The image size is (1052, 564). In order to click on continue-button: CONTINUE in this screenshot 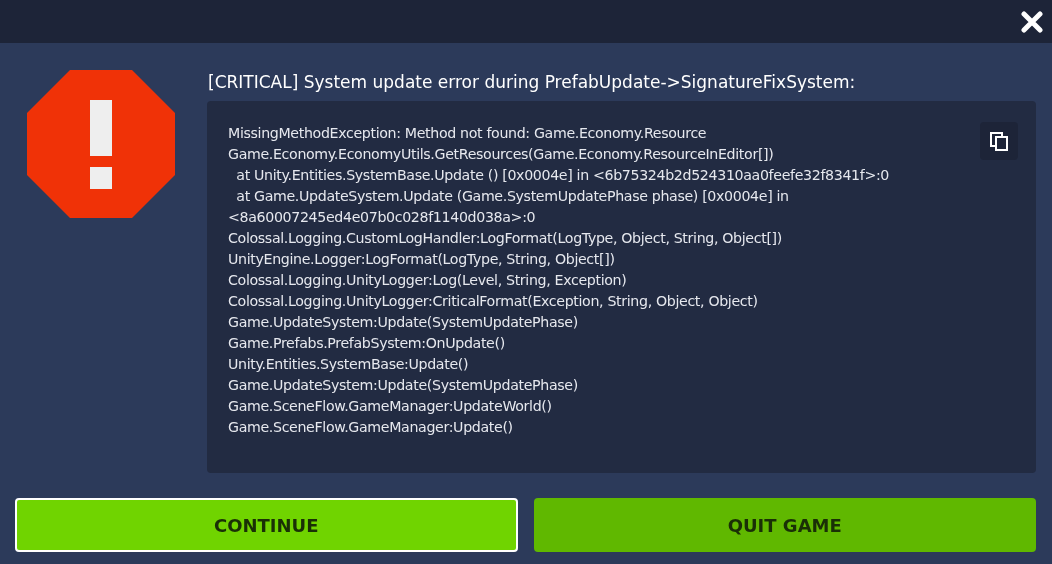, I will do `click(266, 525)`.